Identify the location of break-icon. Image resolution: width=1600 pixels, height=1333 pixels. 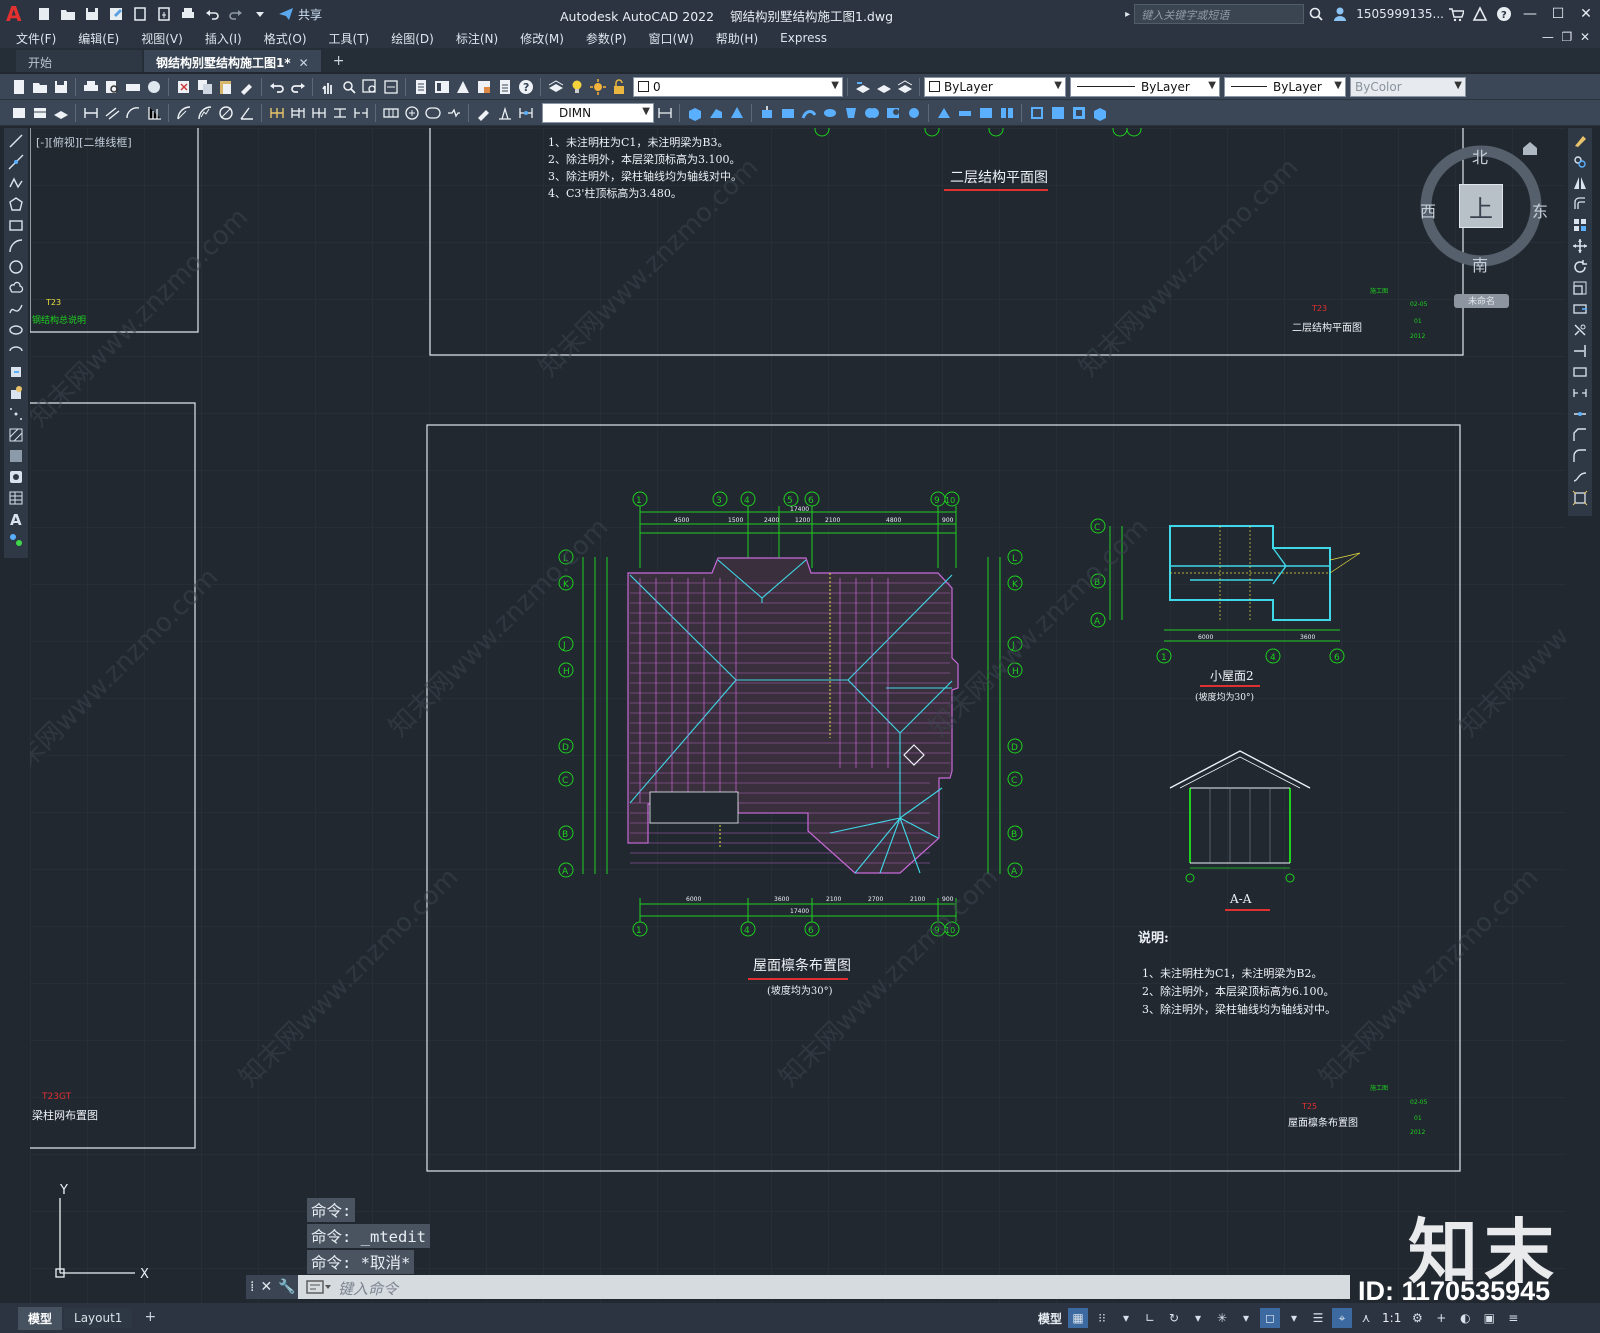
(1580, 393).